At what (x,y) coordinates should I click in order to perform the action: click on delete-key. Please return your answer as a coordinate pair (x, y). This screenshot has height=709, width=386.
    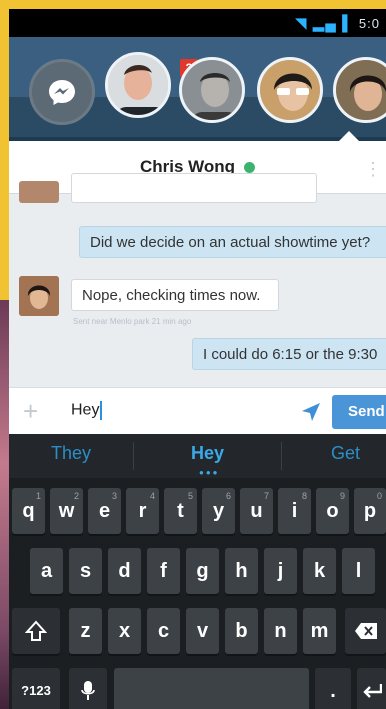
    Looking at the image, I should click on (365, 631).